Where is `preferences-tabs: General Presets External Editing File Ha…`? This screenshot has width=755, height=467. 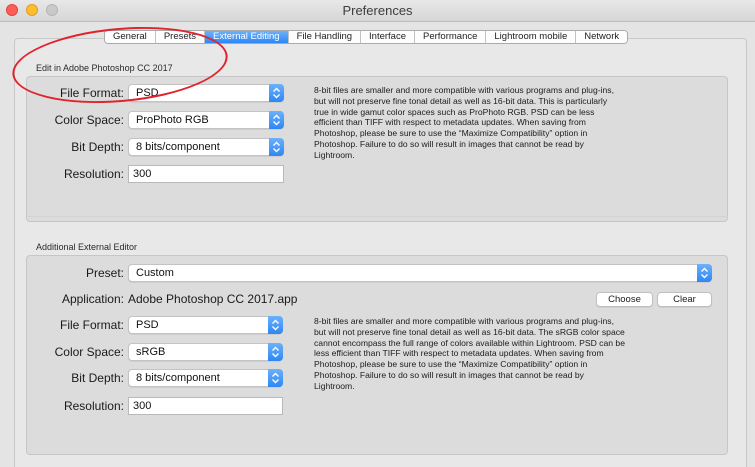
preferences-tabs: General Presets External Editing File Ha… is located at coordinates (366, 37).